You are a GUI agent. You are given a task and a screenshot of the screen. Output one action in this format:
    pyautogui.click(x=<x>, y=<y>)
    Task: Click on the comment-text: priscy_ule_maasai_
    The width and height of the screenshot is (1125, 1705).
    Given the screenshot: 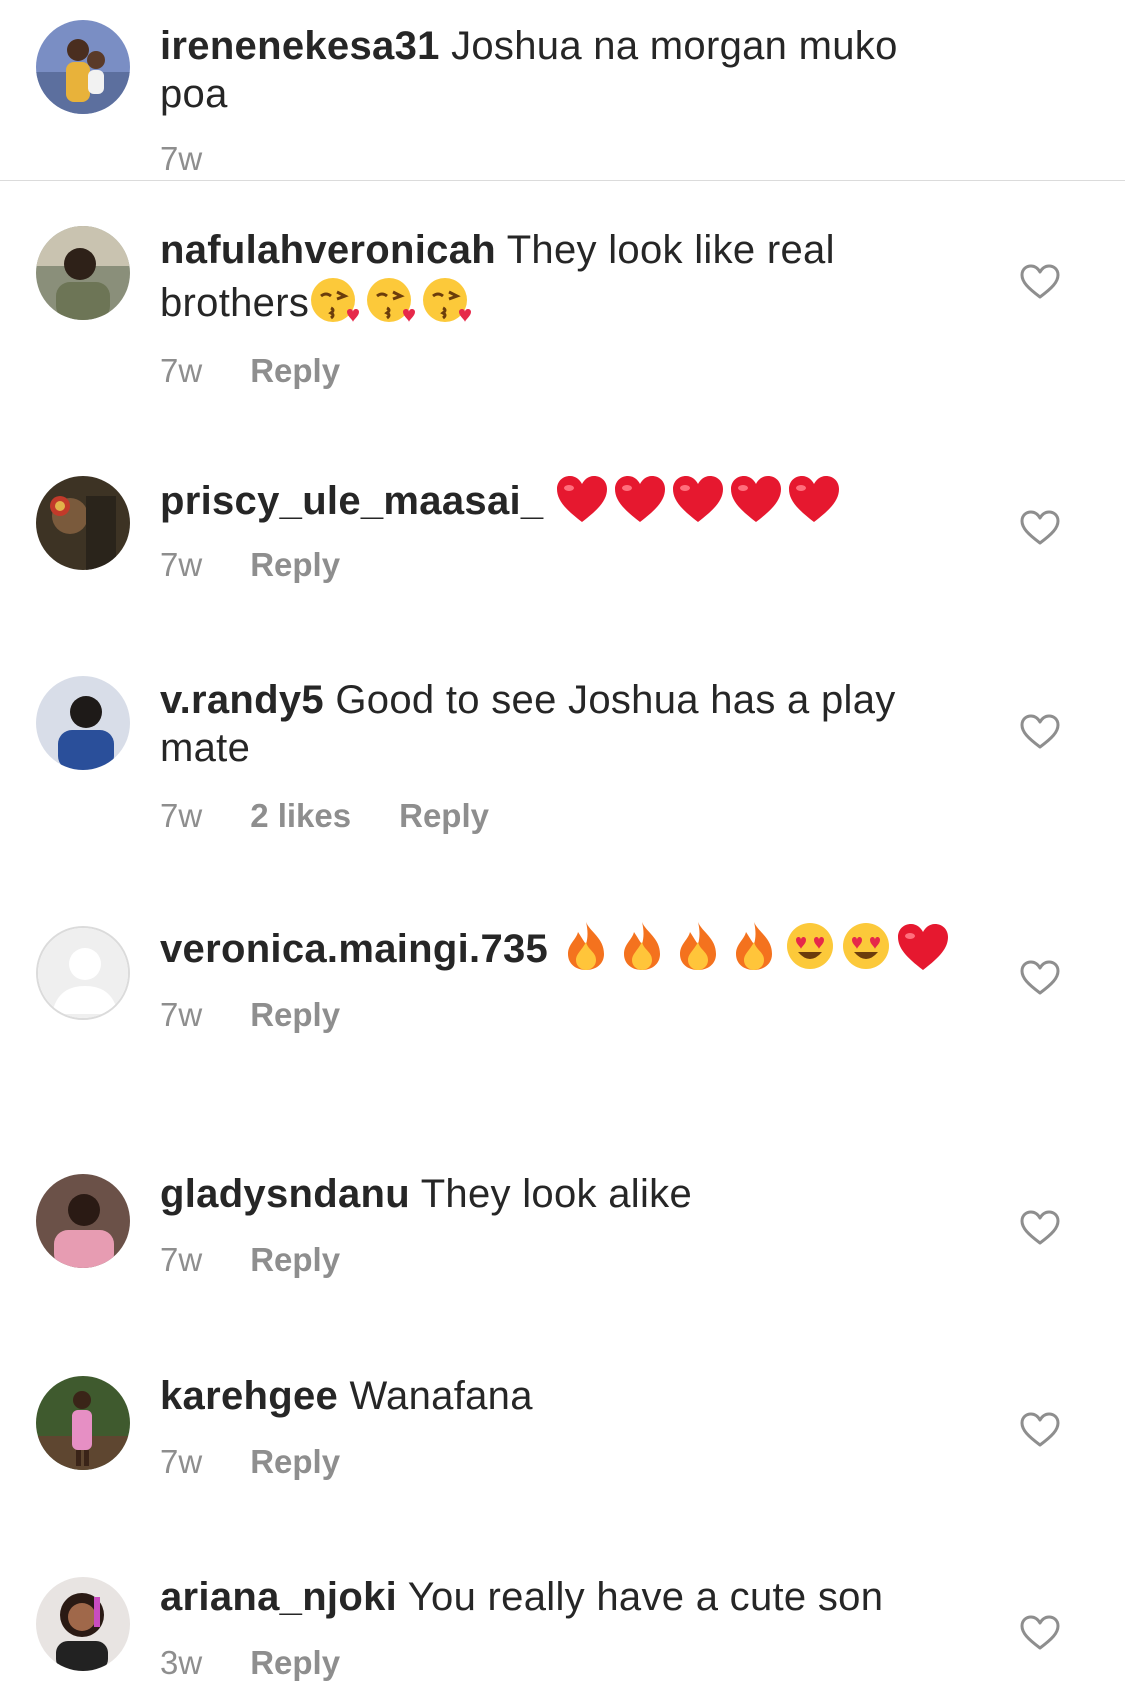 What is the action you would take?
    pyautogui.click(x=560, y=499)
    